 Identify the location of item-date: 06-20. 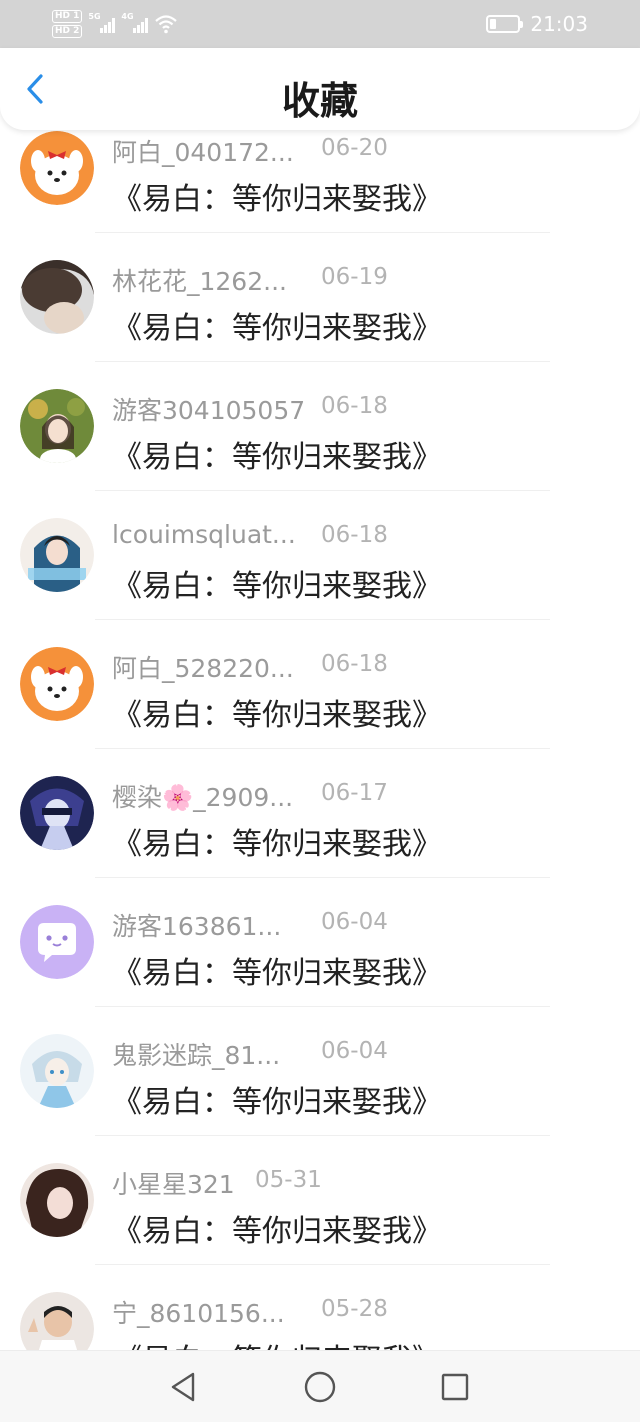
(354, 148).